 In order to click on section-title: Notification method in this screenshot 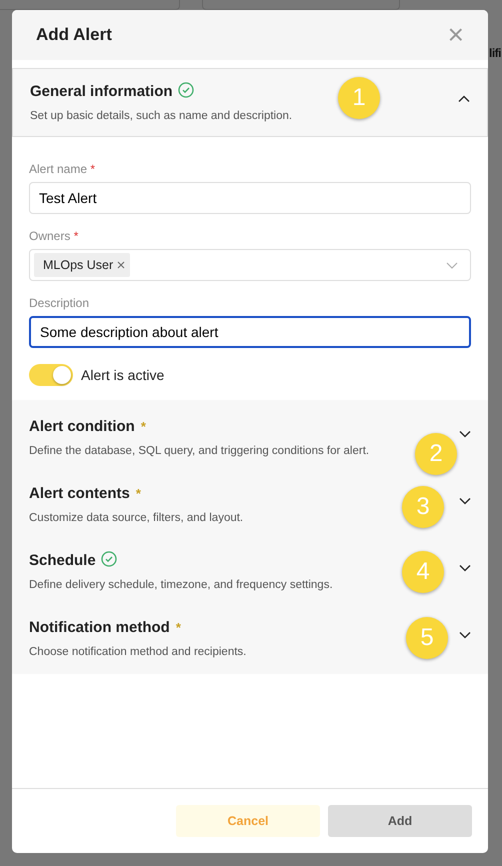, I will do `click(99, 627)`.